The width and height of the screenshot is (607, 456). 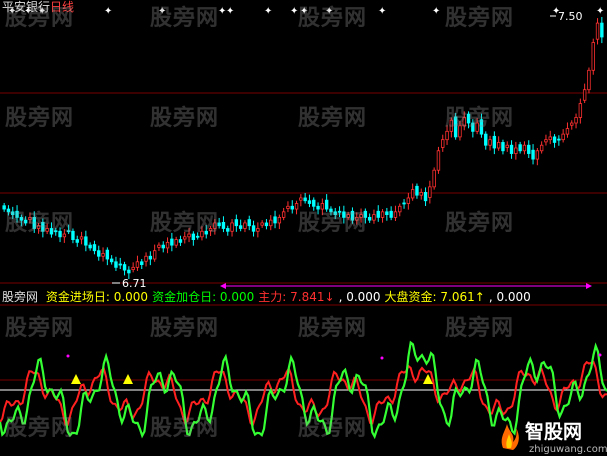 What do you see at coordinates (570, 16) in the screenshot?
I see `price-high-label: 7.50` at bounding box center [570, 16].